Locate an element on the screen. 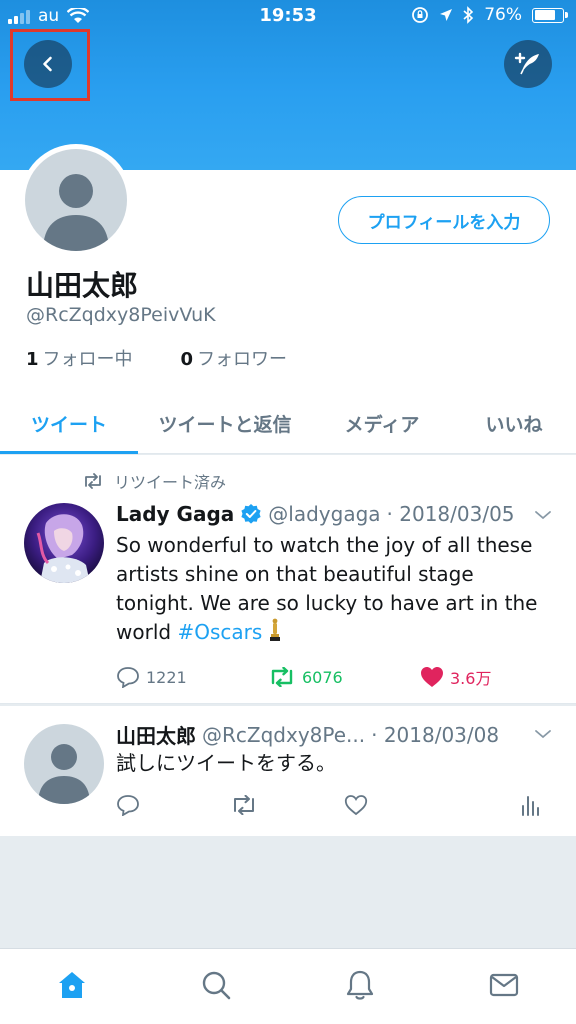 This screenshot has height=1024, width=576. bottom-tab-bar is located at coordinates (288, 986).